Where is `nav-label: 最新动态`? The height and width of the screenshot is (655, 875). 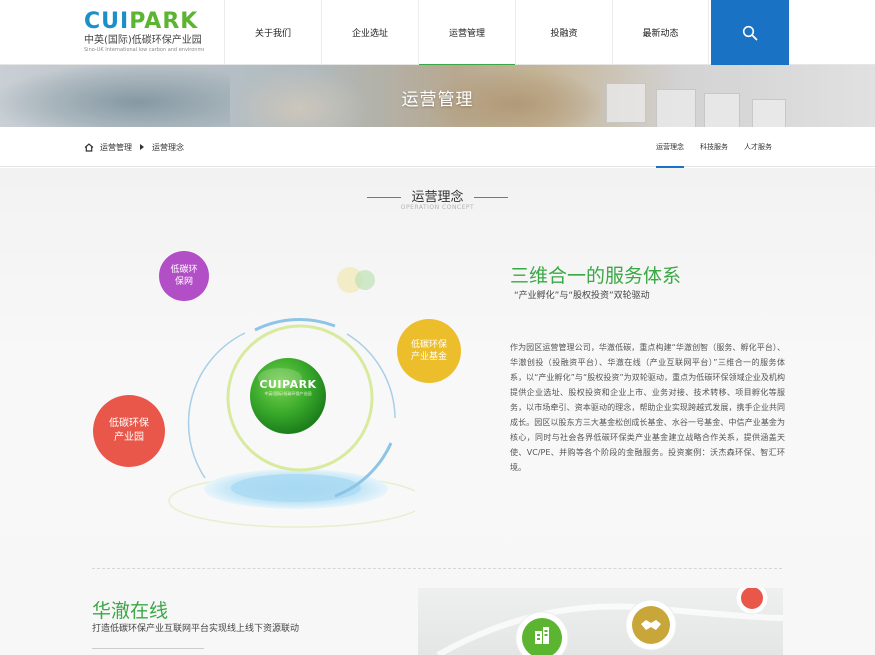
nav-label: 最新动态 is located at coordinates (660, 34).